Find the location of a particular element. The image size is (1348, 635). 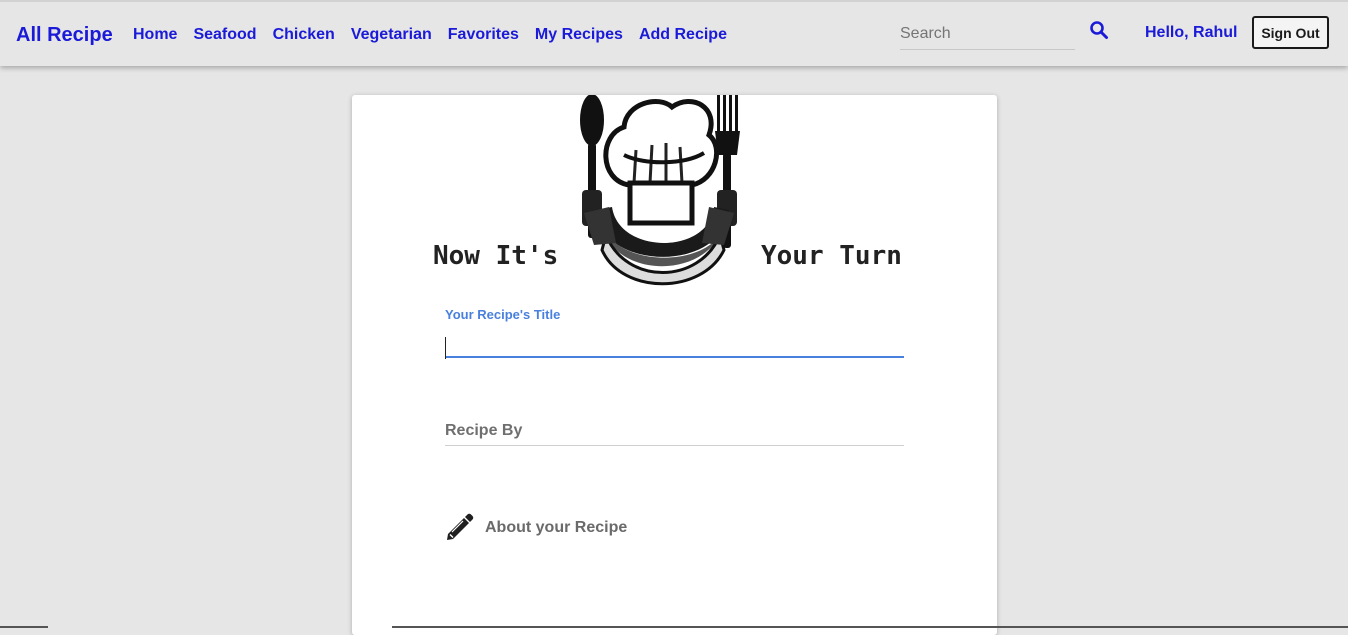

title-field: Your Recipe's Title is located at coordinates (674, 333).